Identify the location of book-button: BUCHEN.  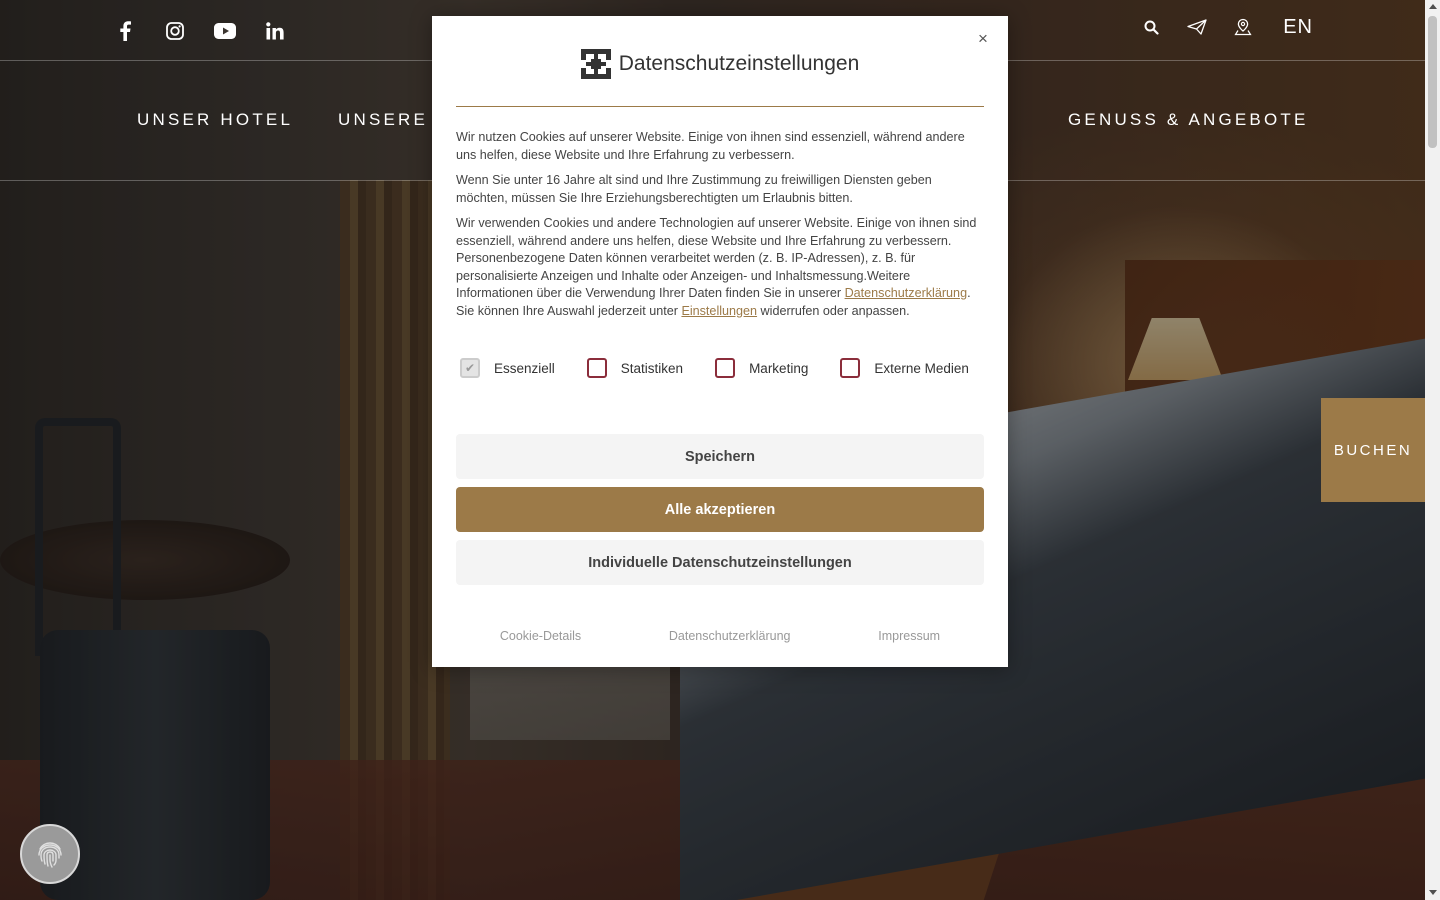
(1373, 450).